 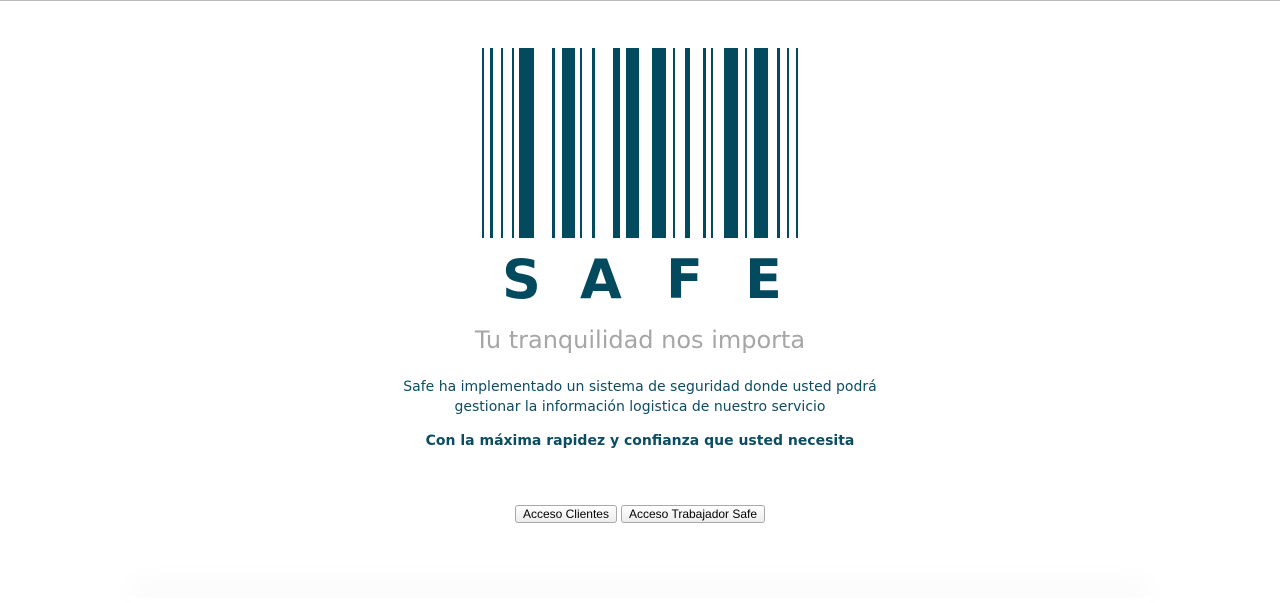 I want to click on access-buttons: Acceso Clientes Acceso Trabajador Safe, so click(x=640, y=514).